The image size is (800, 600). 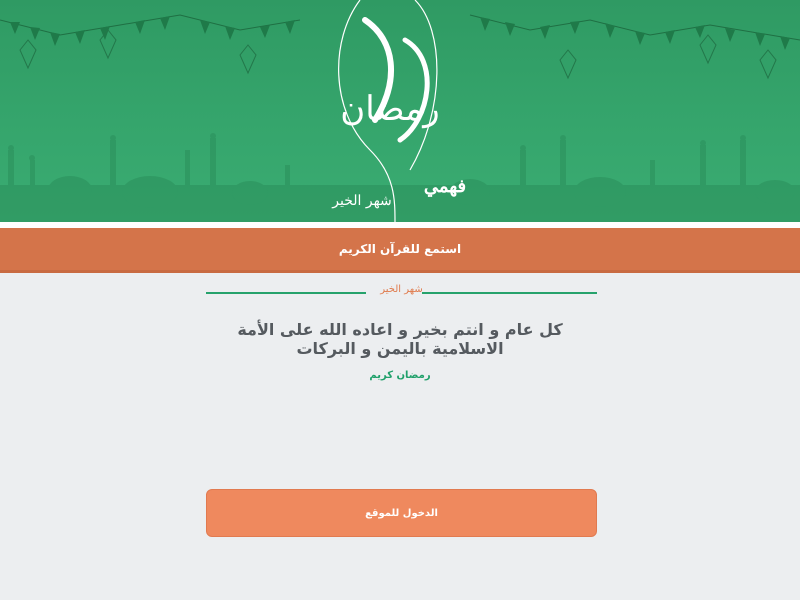 I want to click on lantern-decorations, so click(x=398, y=54).